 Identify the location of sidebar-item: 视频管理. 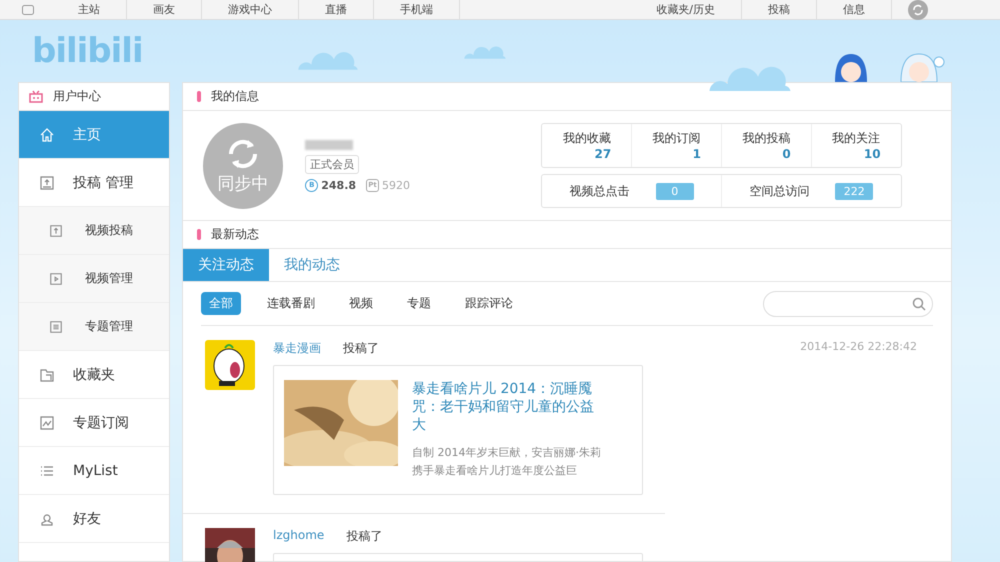
(94, 279).